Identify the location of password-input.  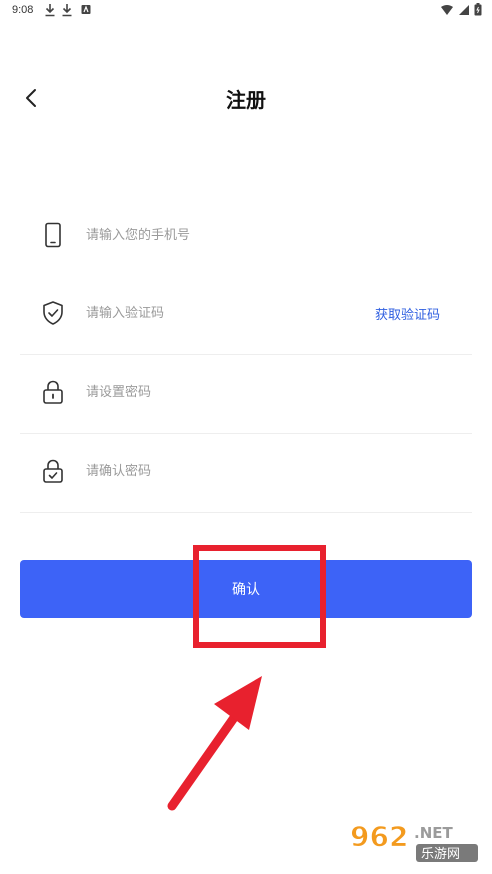
(216, 392).